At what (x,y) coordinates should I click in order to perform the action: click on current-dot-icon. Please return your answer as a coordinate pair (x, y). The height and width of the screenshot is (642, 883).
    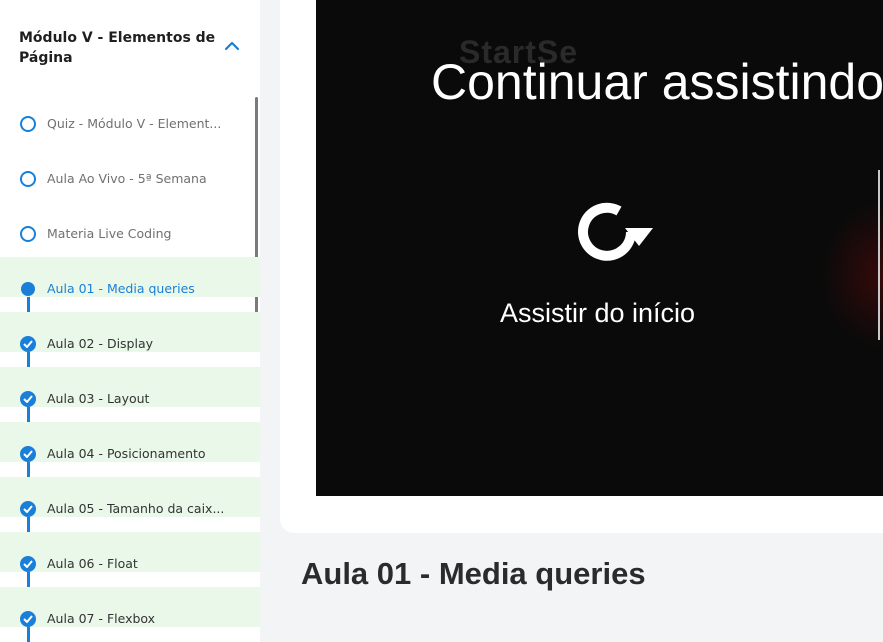
    Looking at the image, I should click on (28, 289).